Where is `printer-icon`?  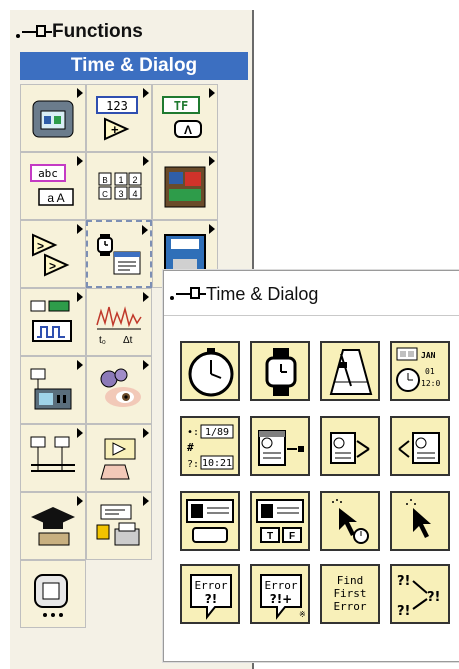
printer-icon is located at coordinates (118, 525).